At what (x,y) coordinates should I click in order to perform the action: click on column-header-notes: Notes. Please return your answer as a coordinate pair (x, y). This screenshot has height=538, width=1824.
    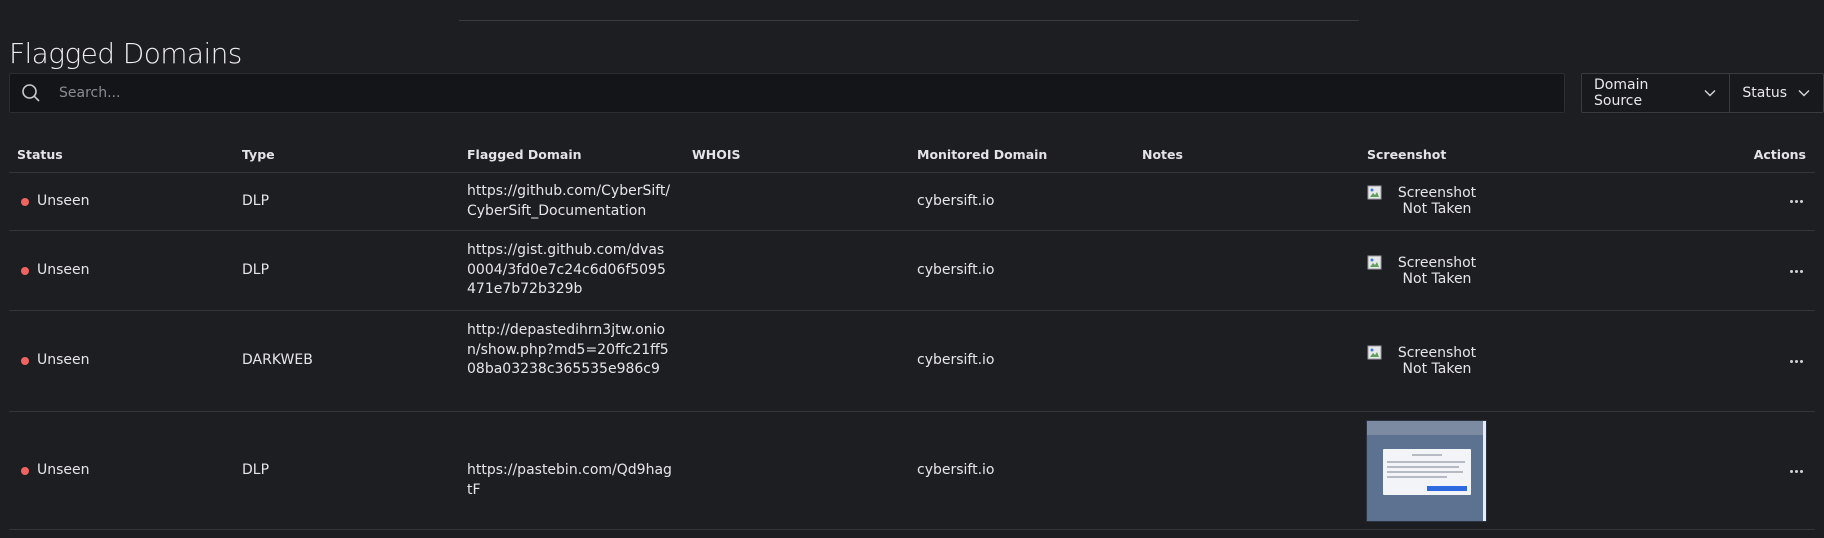
    Looking at the image, I should click on (1162, 154).